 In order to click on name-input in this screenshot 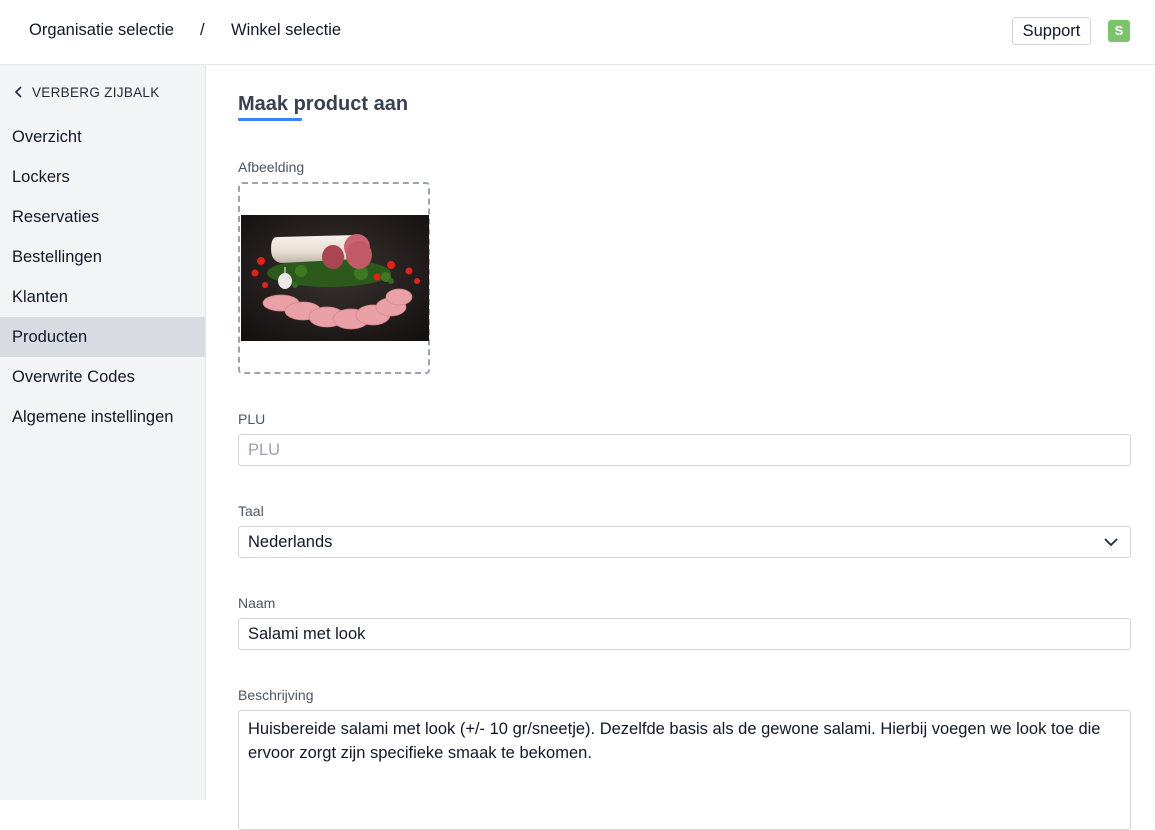, I will do `click(684, 634)`.